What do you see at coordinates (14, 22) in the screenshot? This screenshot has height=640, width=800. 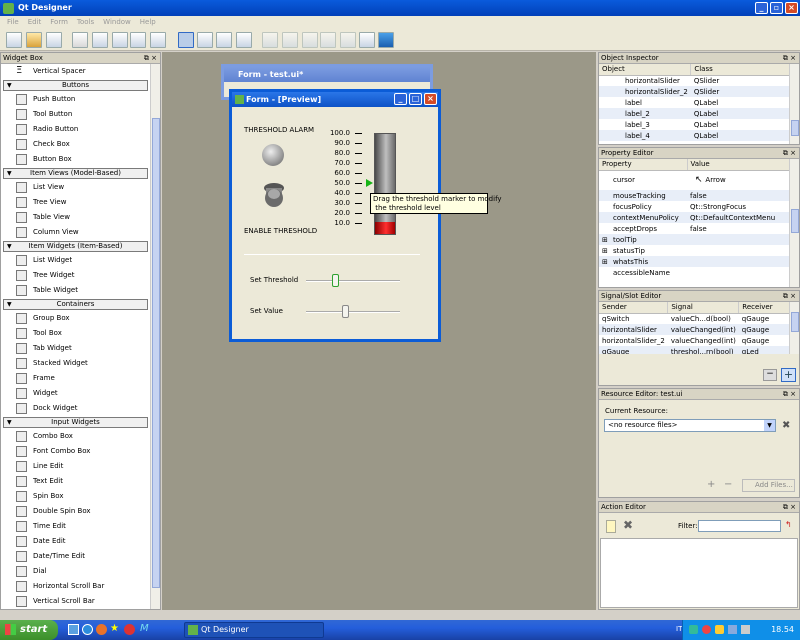 I see `menu-file: File` at bounding box center [14, 22].